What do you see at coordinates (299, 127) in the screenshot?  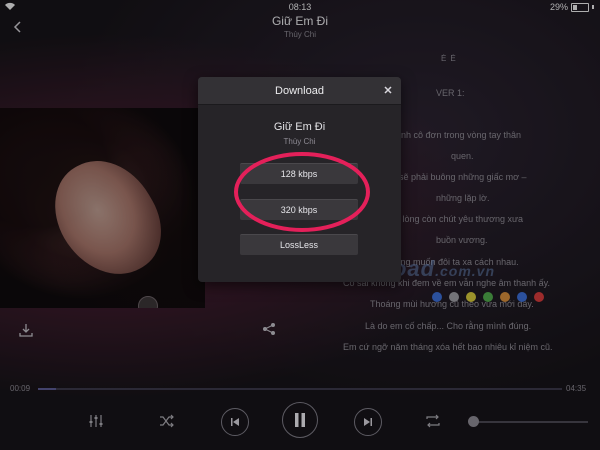 I see `dialog-song-title: Giữ Em Đi` at bounding box center [299, 127].